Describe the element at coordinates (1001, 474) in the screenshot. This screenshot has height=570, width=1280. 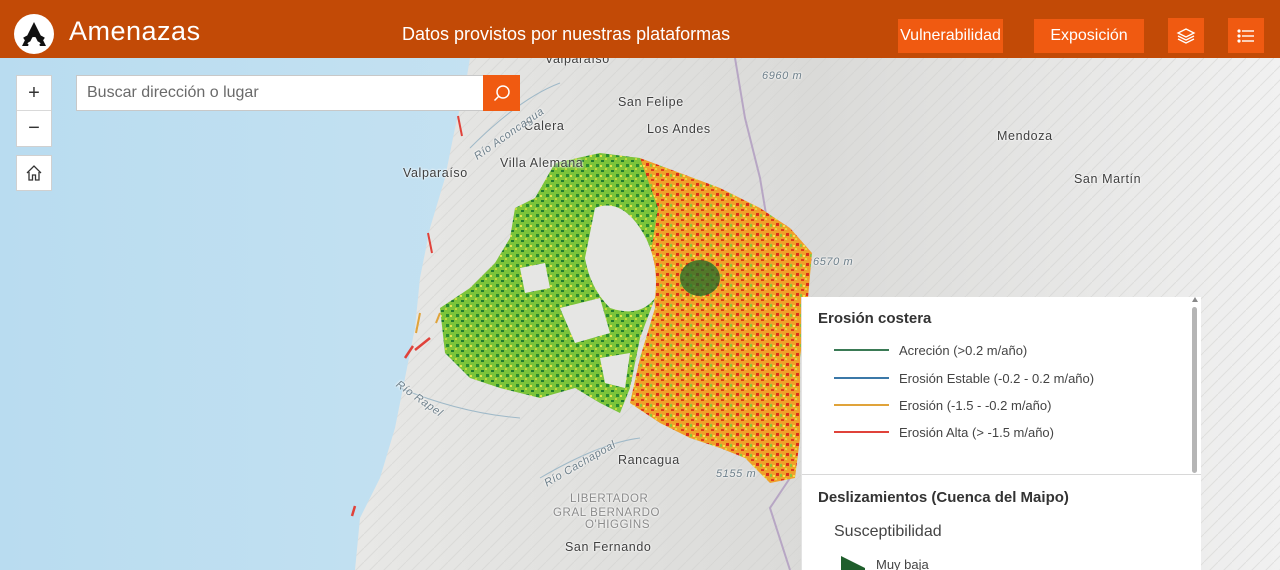
I see `legend-divider` at that location.